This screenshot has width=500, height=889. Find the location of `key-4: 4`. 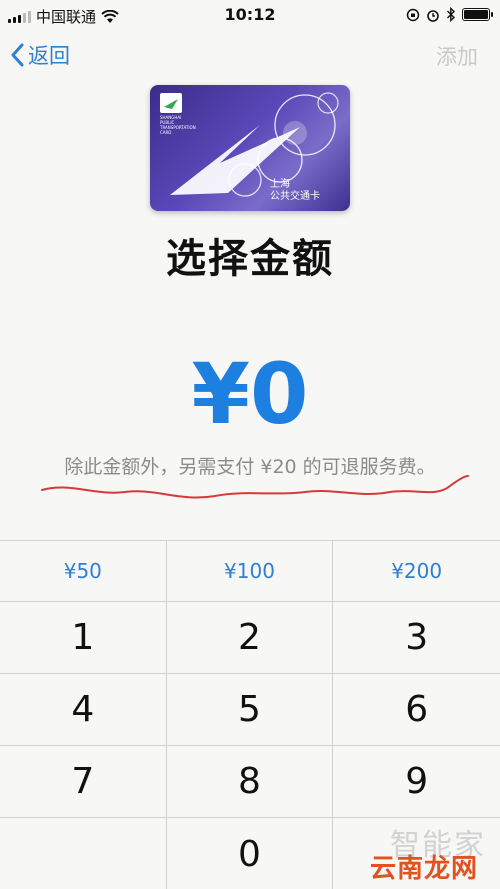

key-4: 4 is located at coordinates (83, 709).